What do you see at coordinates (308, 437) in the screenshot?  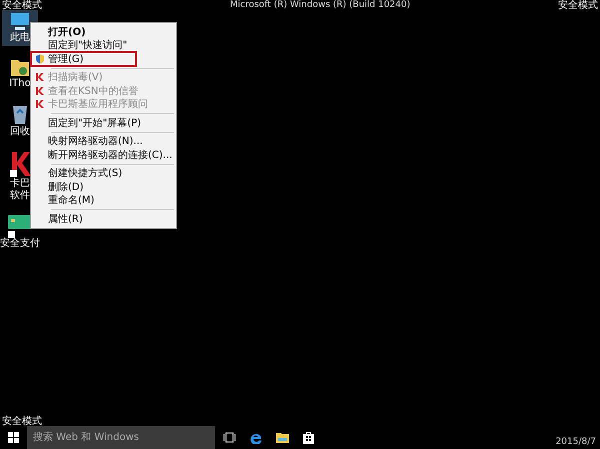 I see `store-icon` at bounding box center [308, 437].